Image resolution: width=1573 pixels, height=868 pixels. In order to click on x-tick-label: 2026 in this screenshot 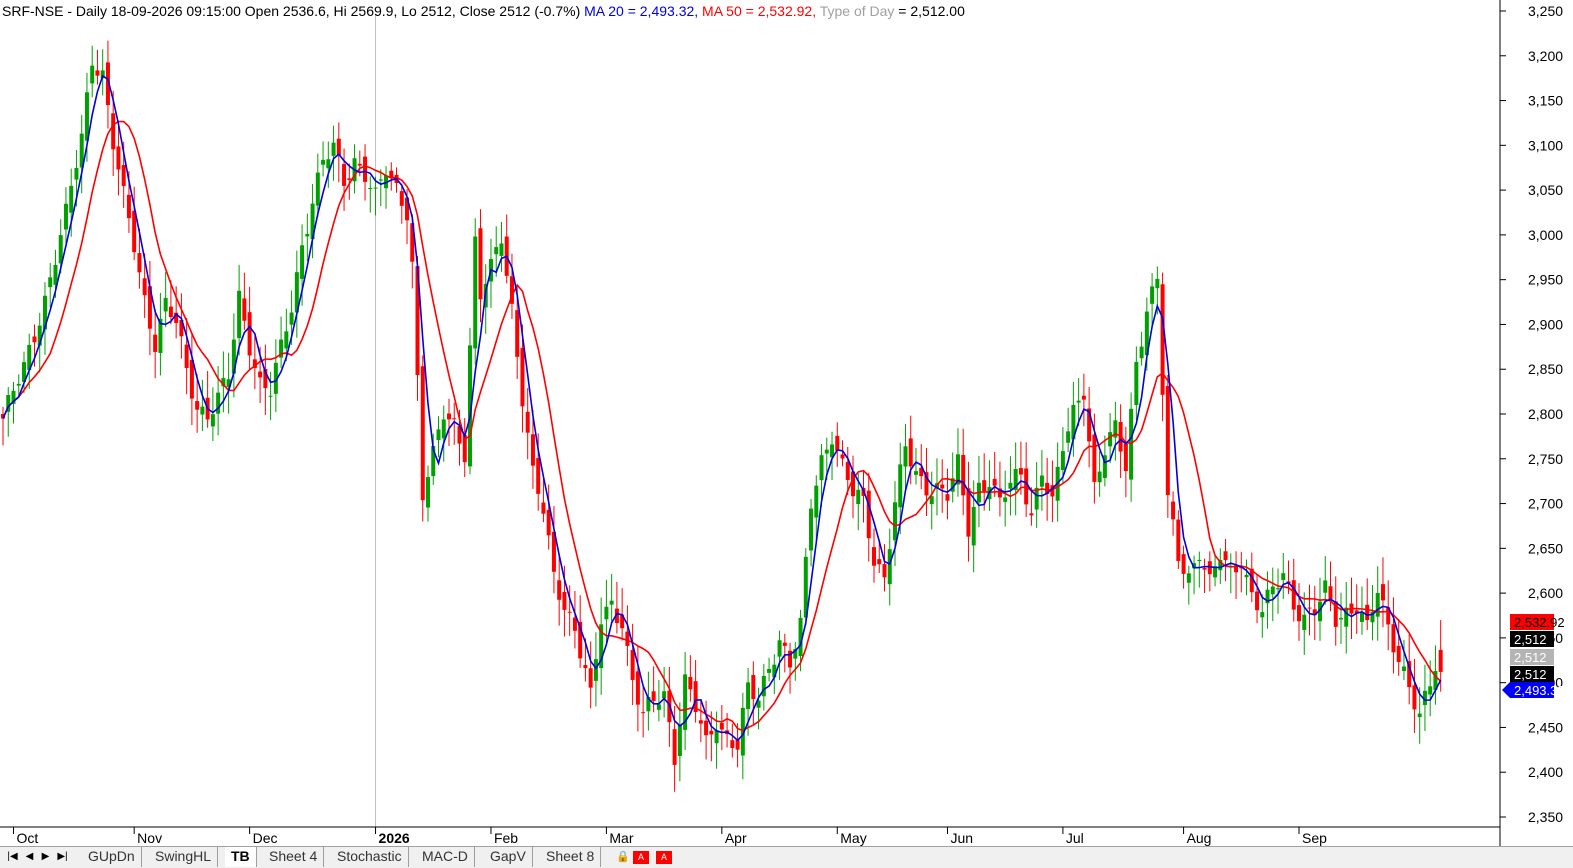, I will do `click(394, 838)`.